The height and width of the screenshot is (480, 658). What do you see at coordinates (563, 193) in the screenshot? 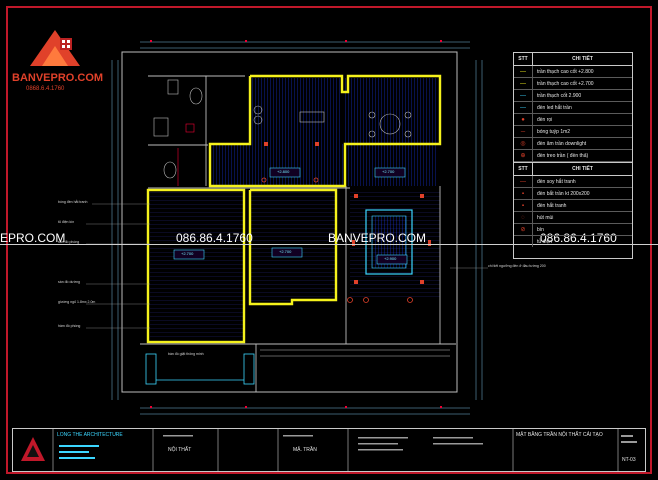
I see `legend-label: đèn bắt trần kt 200x200` at bounding box center [563, 193].